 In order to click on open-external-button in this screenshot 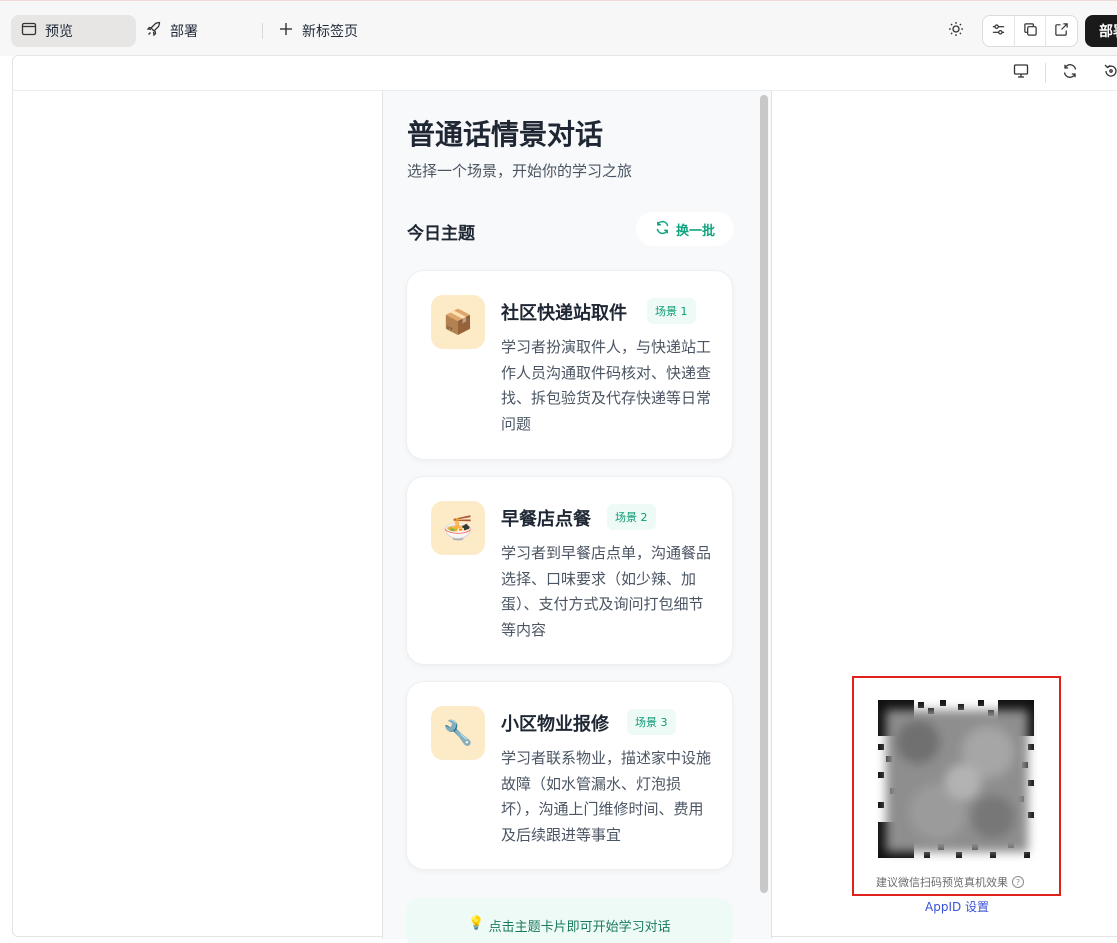, I will do `click(1061, 31)`.